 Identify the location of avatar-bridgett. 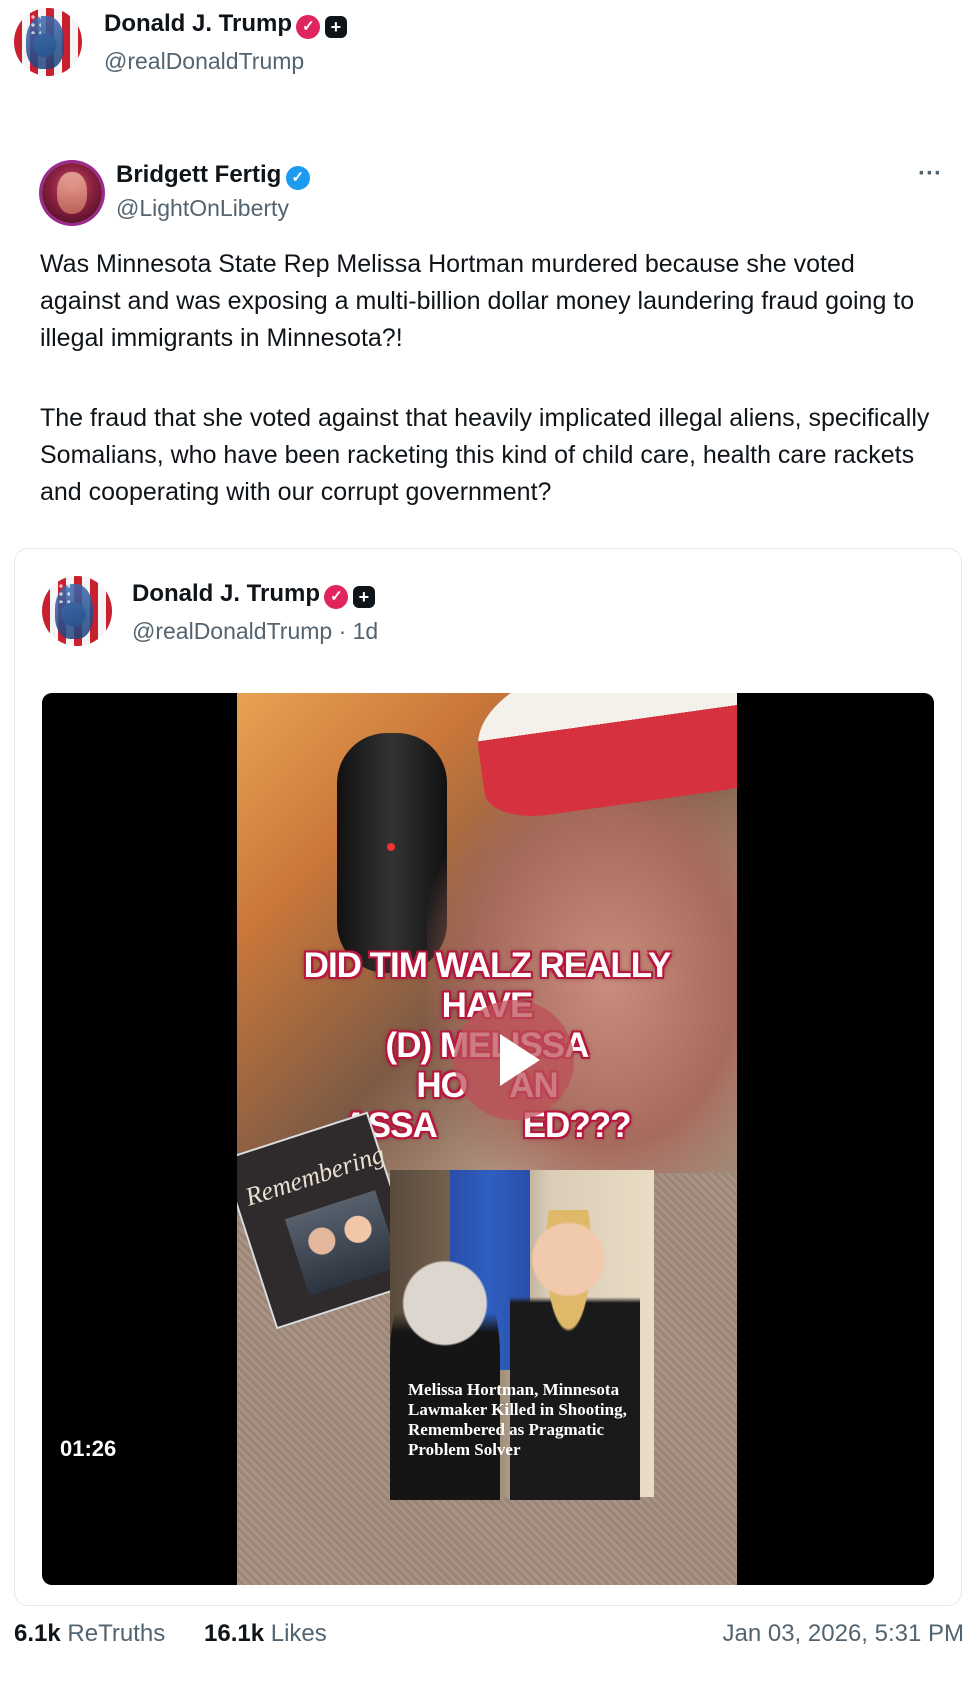
(72, 193).